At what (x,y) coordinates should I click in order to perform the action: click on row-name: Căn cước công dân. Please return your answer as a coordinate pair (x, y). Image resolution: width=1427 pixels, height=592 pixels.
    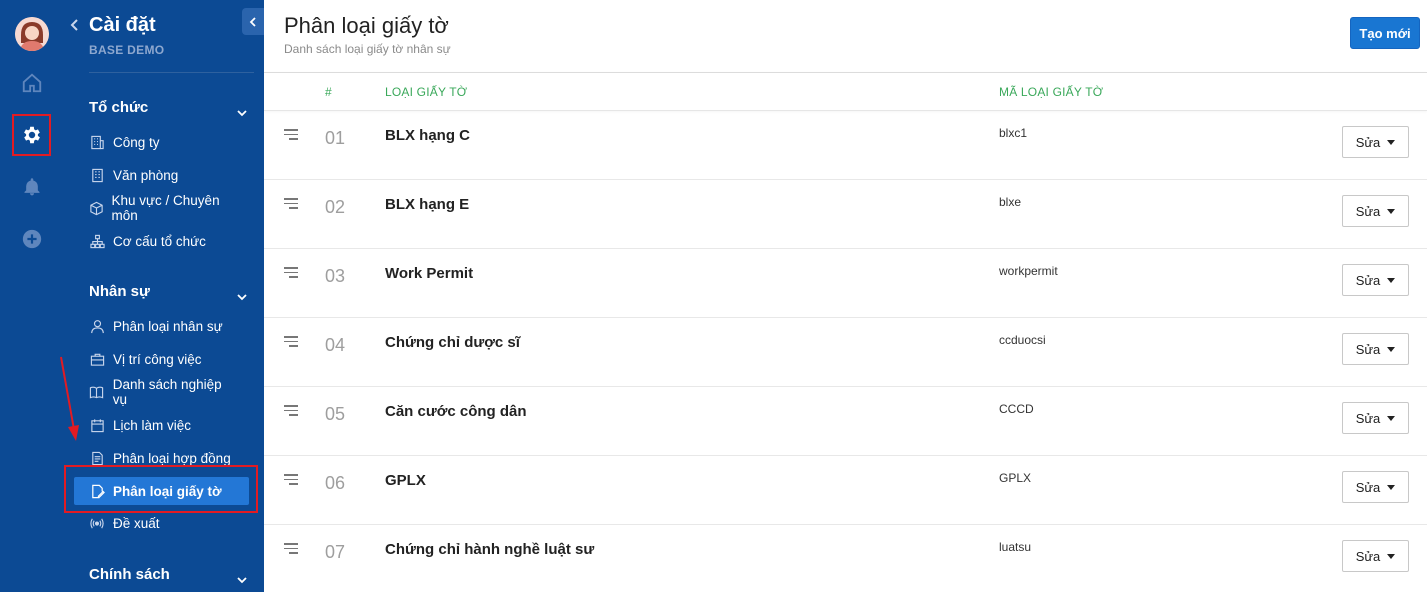
    Looking at the image, I should click on (456, 411).